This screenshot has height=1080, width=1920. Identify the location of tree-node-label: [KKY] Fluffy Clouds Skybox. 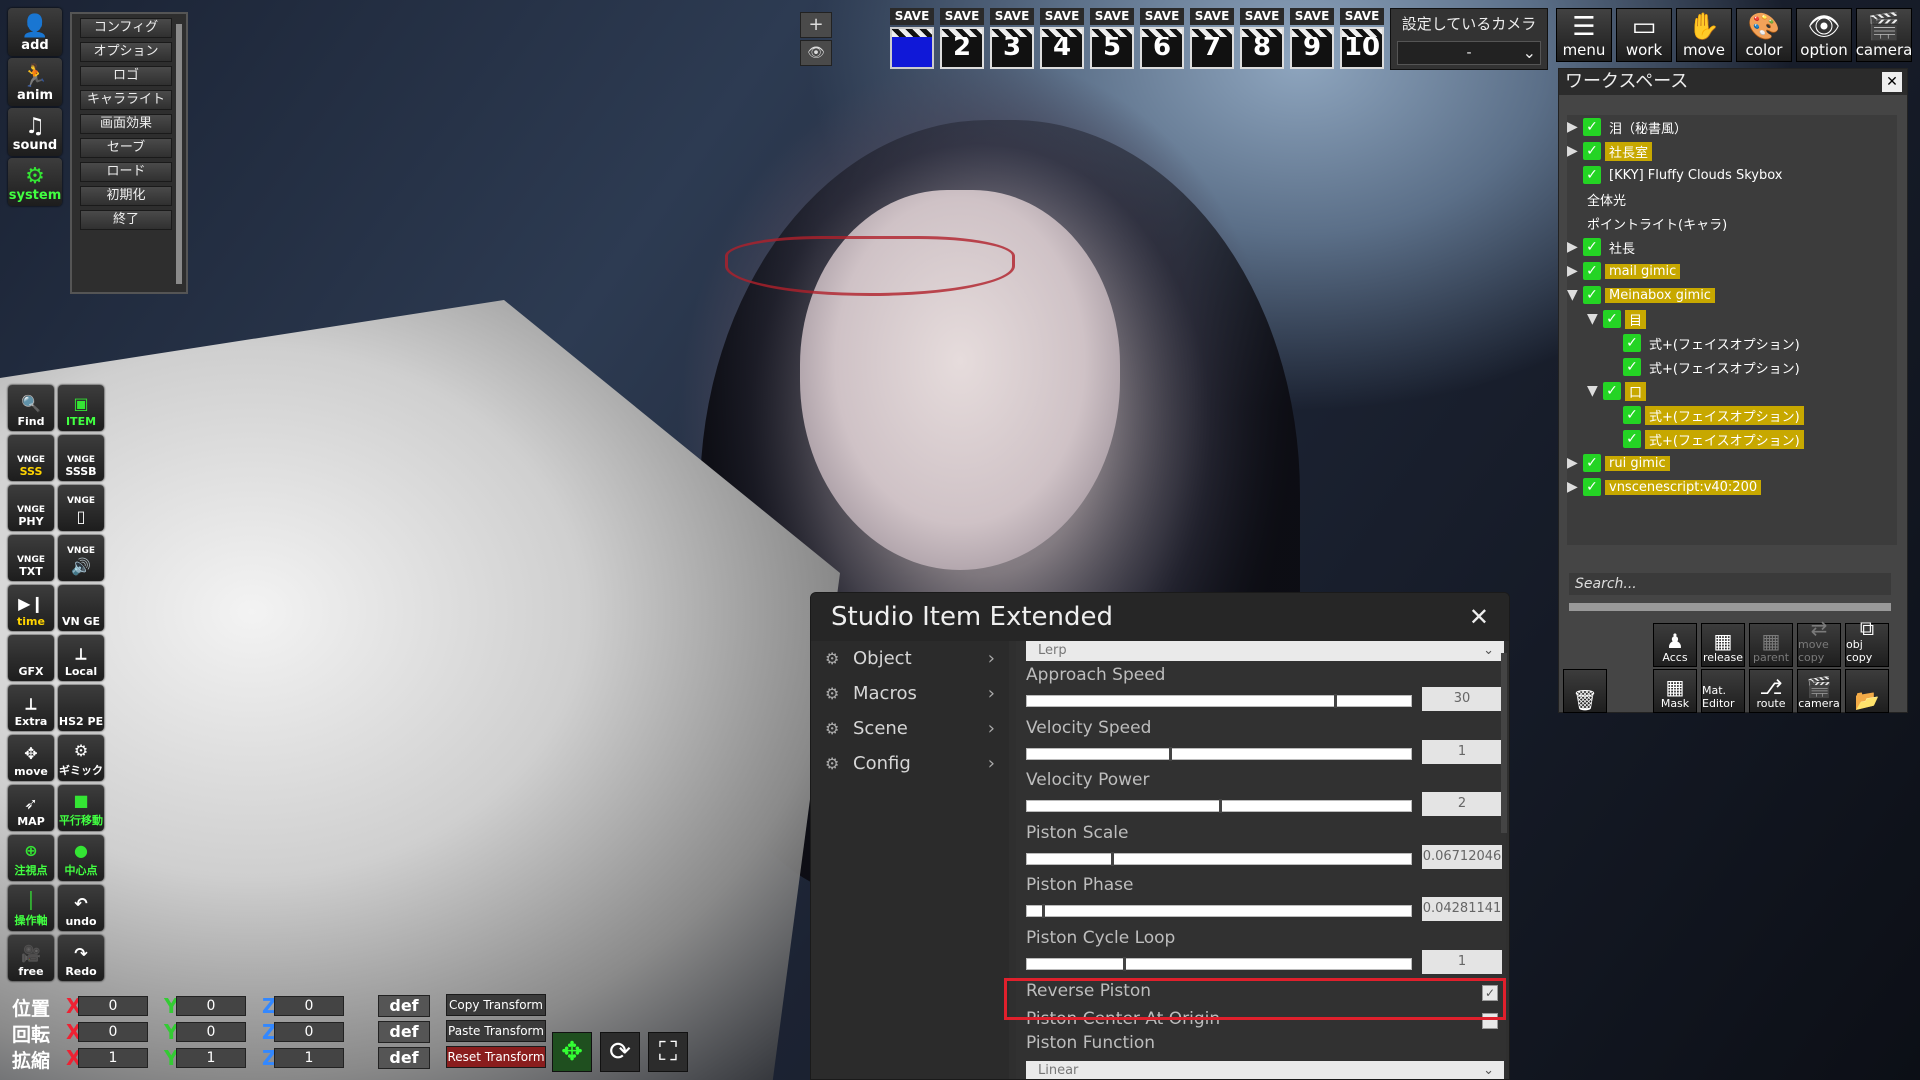
(1695, 175).